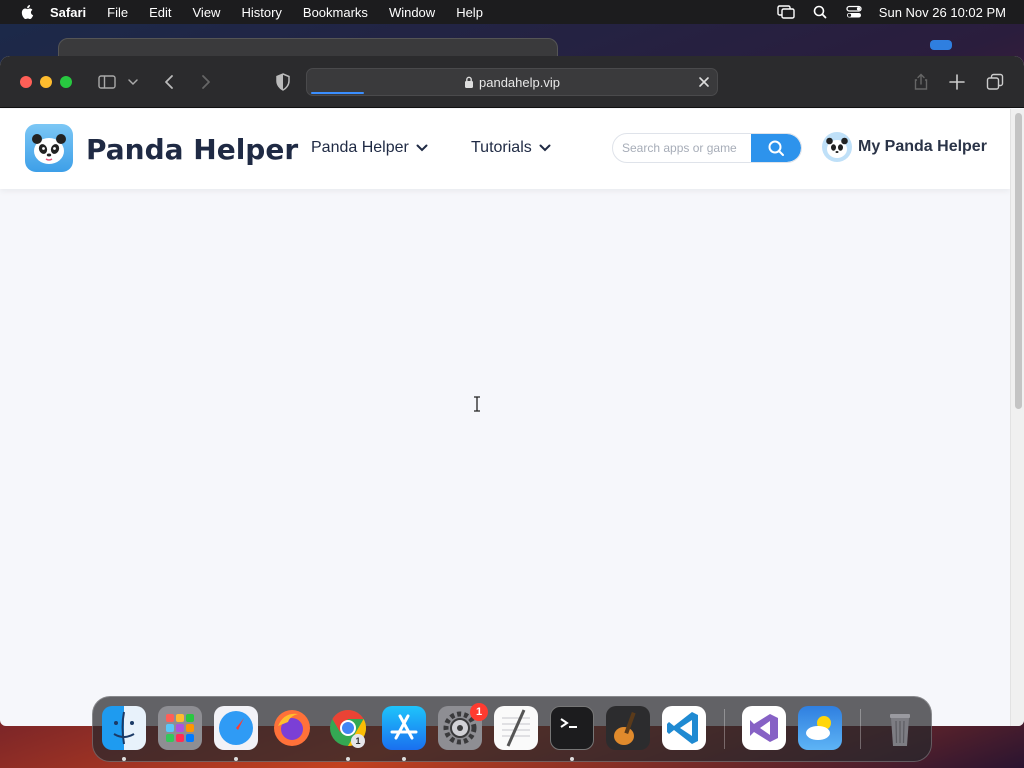 This screenshot has width=1024, height=768. What do you see at coordinates (479, 712) in the screenshot?
I see `settings-notification-badge: 1` at bounding box center [479, 712].